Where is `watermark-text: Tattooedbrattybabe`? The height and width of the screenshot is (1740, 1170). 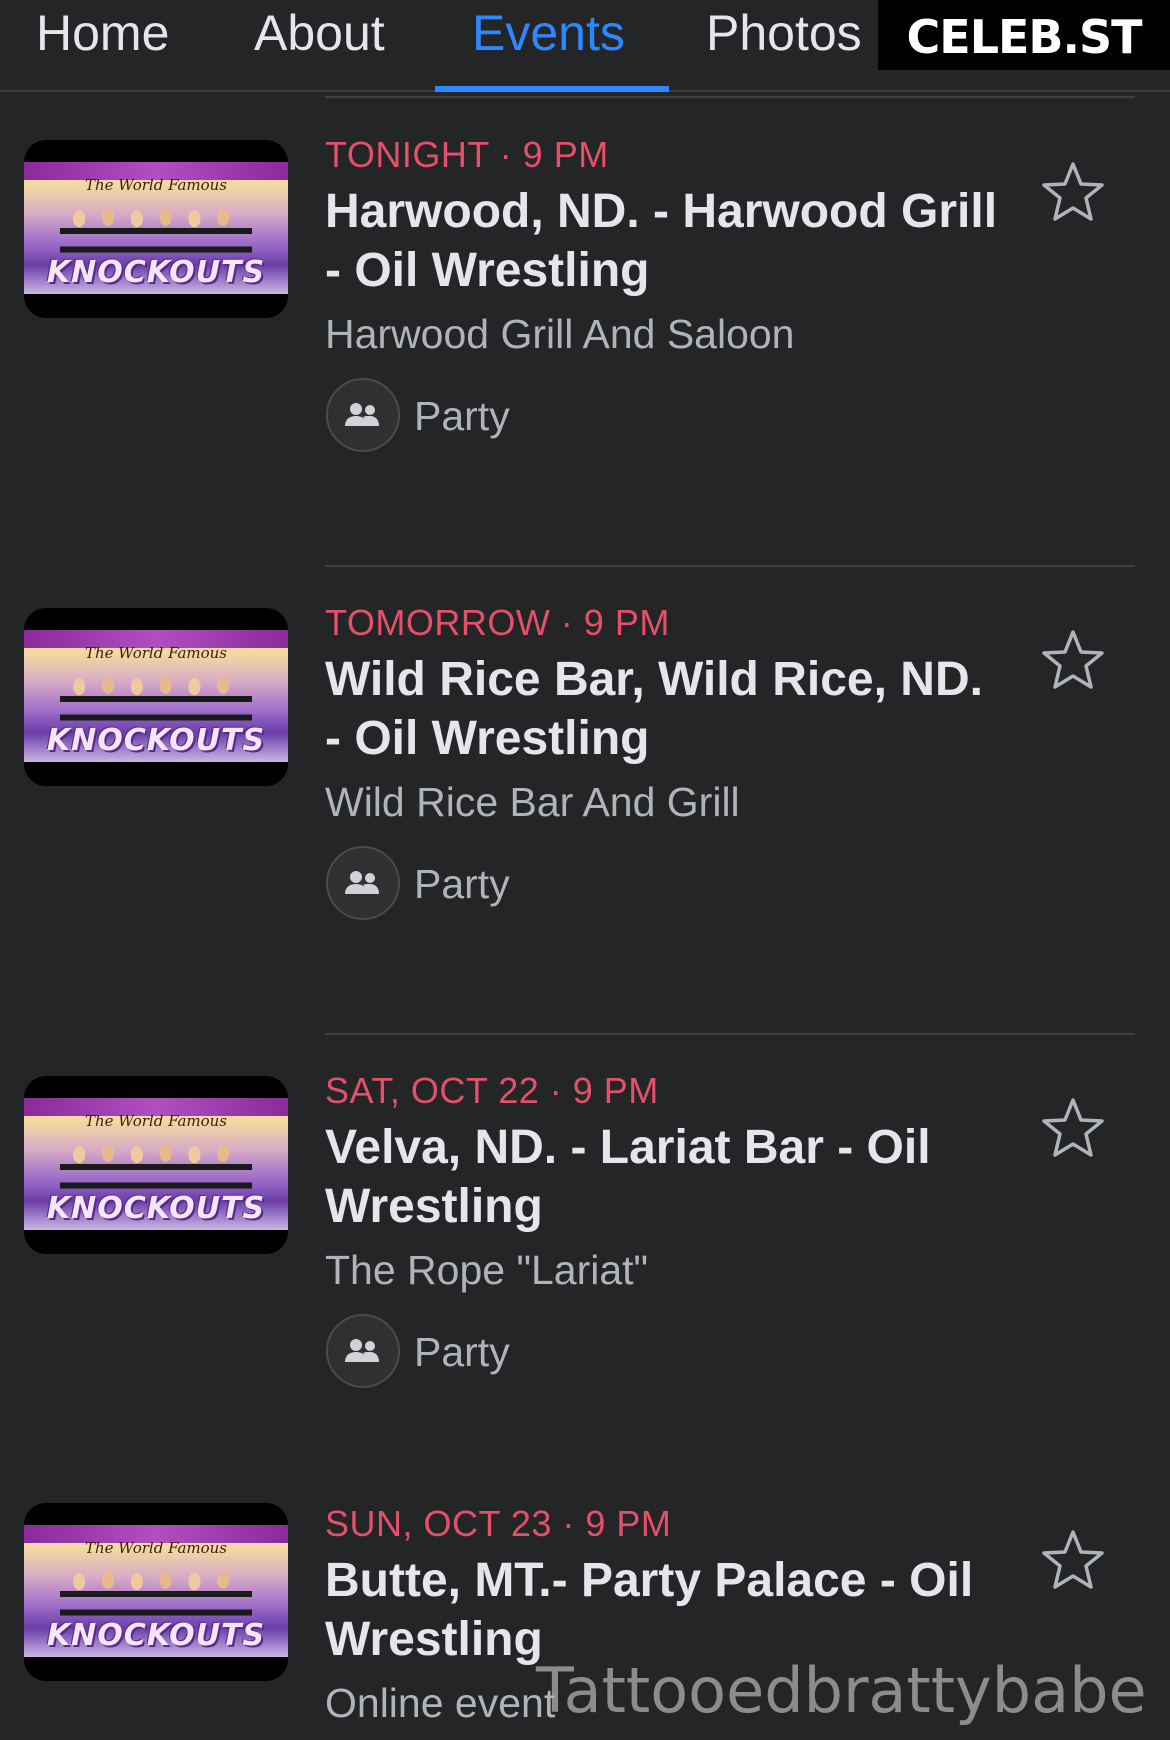 watermark-text: Tattooedbrattybabe is located at coordinates (841, 1690).